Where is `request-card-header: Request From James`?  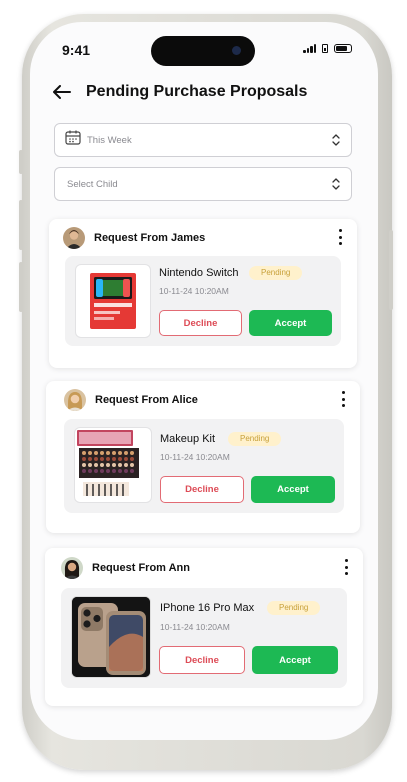 request-card-header: Request From James is located at coordinates (134, 238).